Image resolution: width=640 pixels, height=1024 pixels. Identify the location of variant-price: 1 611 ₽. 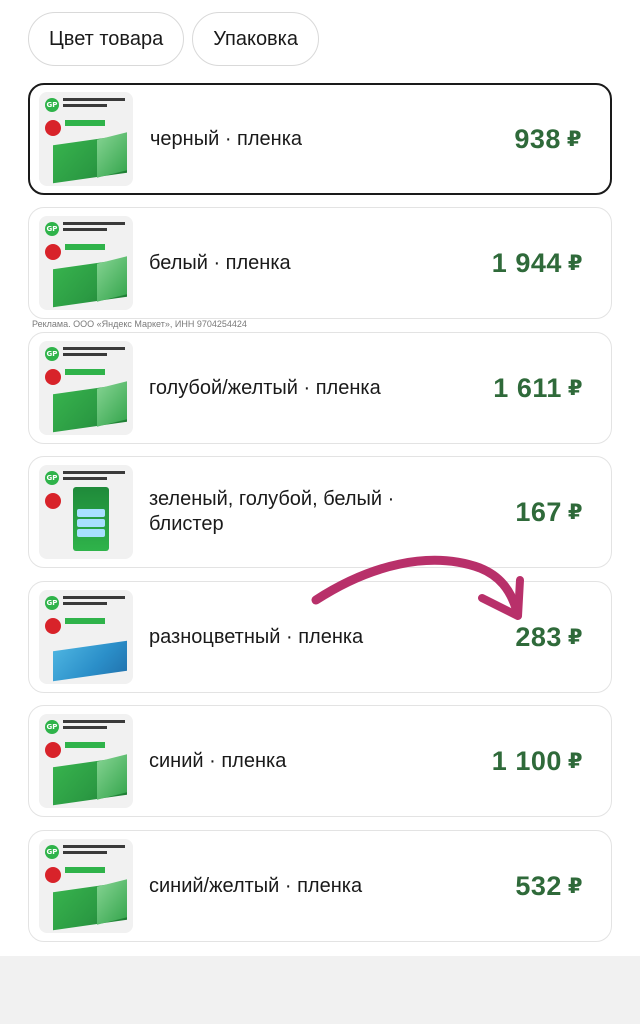
(538, 387).